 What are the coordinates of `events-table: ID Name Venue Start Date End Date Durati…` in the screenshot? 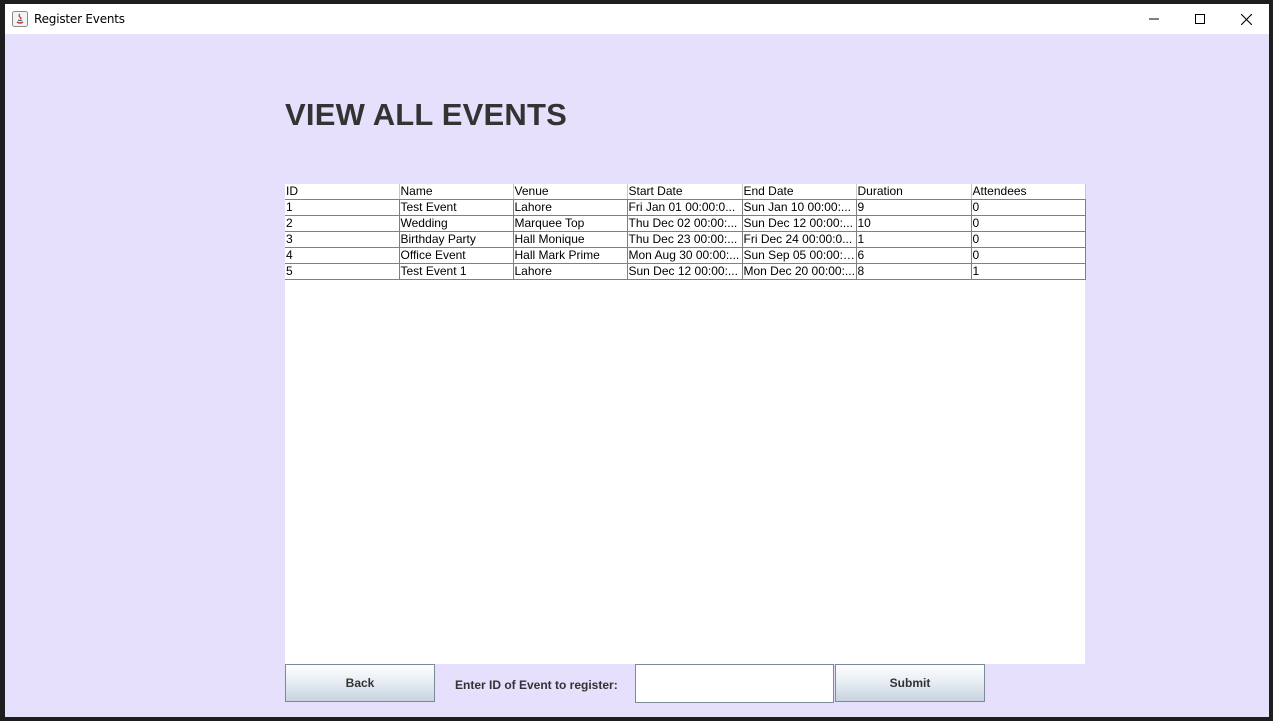 It's located at (685, 232).